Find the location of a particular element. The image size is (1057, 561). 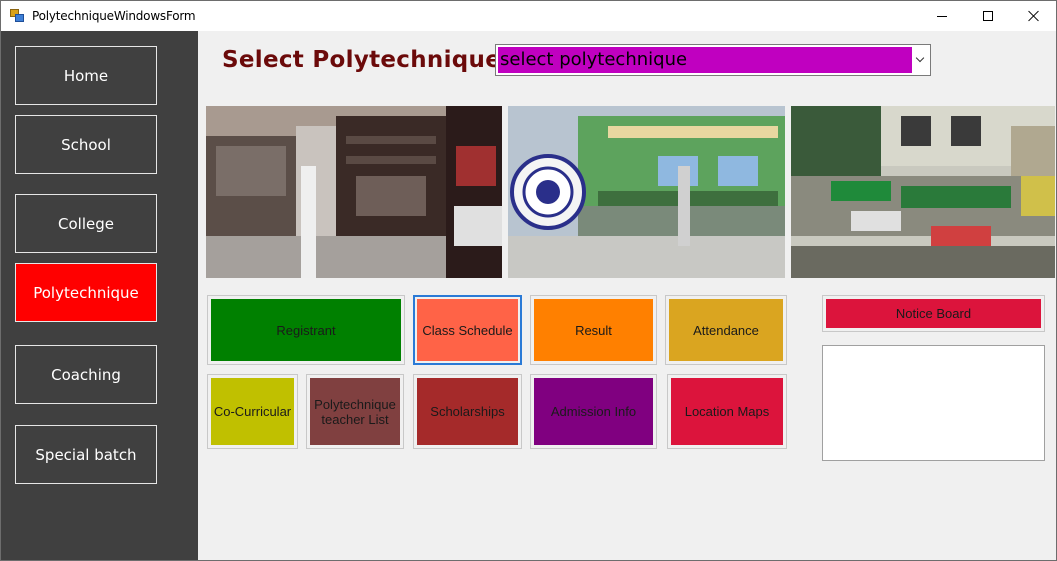

polytechnique-select: select polytechnique is located at coordinates (713, 60).